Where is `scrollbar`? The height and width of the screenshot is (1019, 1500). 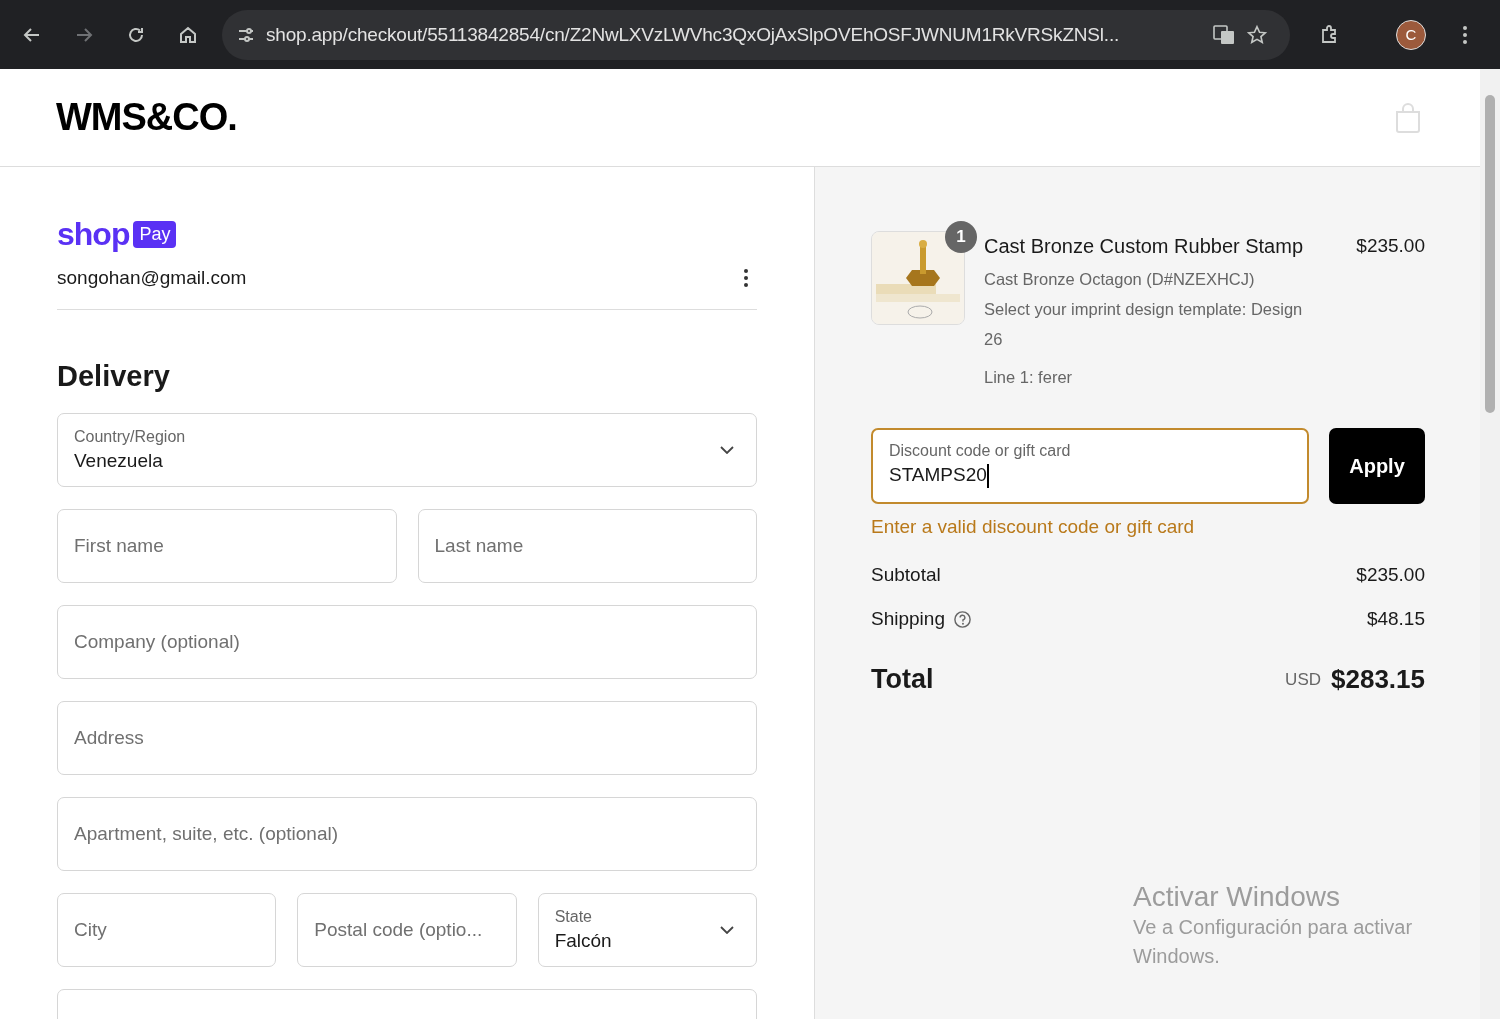
scrollbar is located at coordinates (1490, 544).